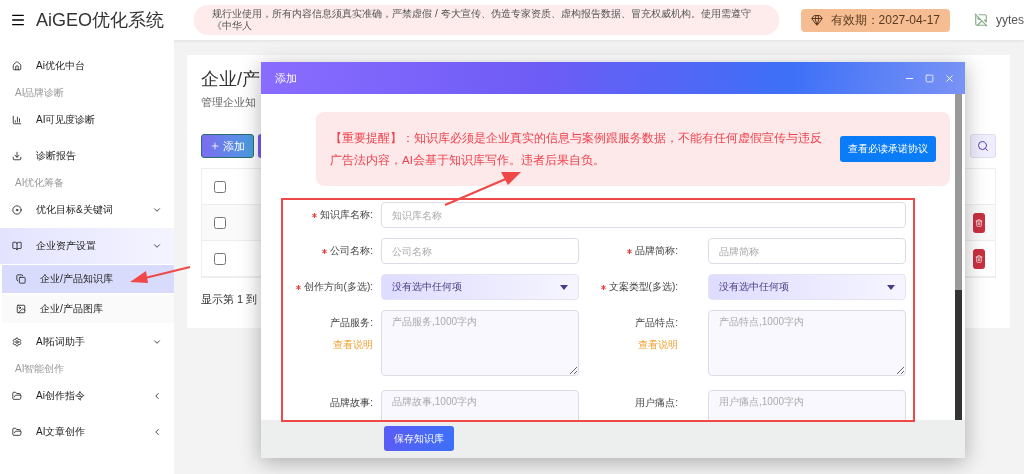 This screenshot has height=474, width=1024. What do you see at coordinates (1010, 20) in the screenshot?
I see `user-name: yytes` at bounding box center [1010, 20].